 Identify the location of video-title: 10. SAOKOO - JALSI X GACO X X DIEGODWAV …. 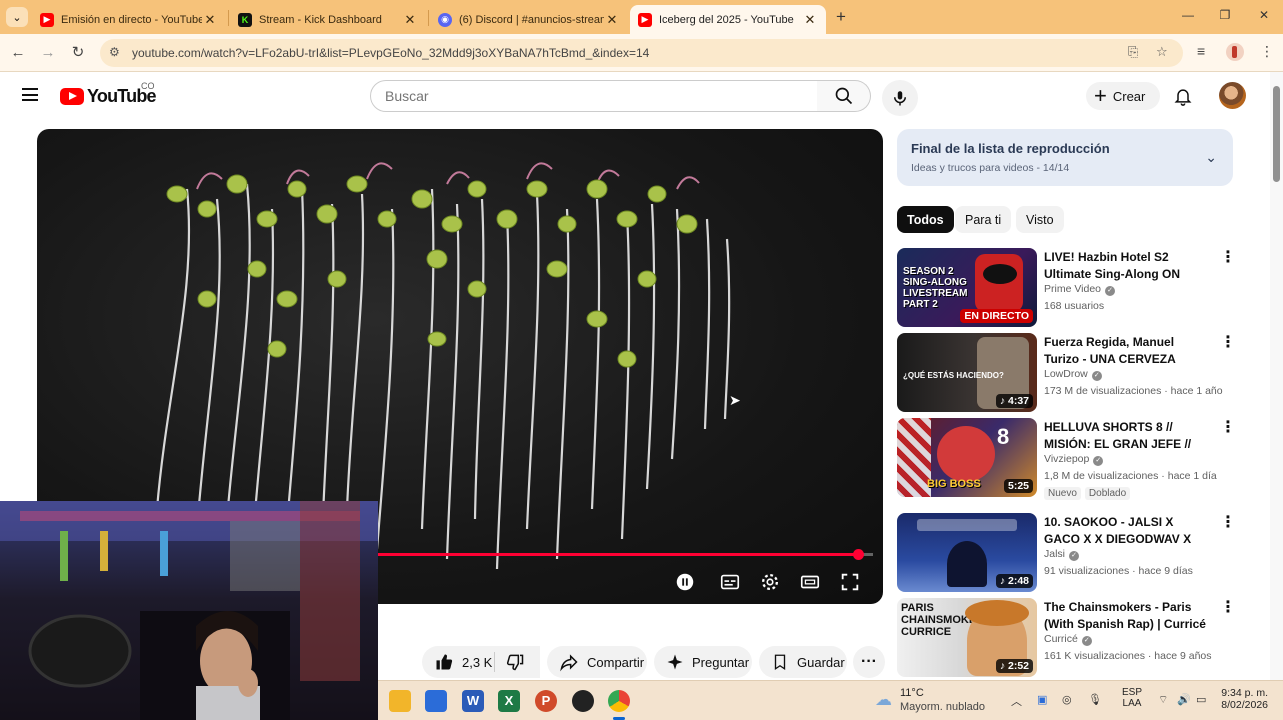
(1128, 531).